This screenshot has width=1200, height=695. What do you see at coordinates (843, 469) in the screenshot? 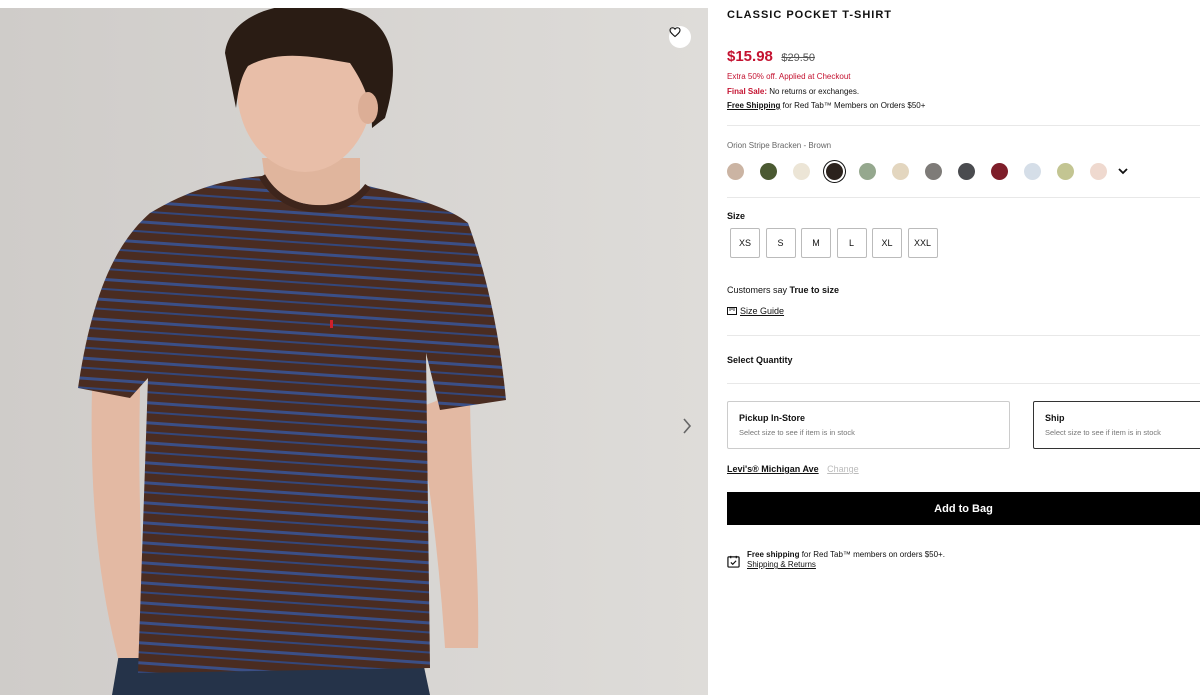
I see `change-store-link: Change` at bounding box center [843, 469].